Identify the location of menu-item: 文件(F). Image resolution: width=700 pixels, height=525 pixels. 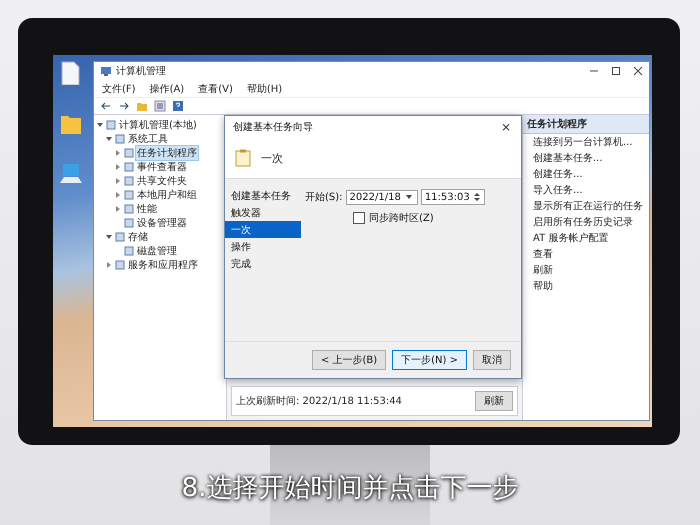
(119, 89).